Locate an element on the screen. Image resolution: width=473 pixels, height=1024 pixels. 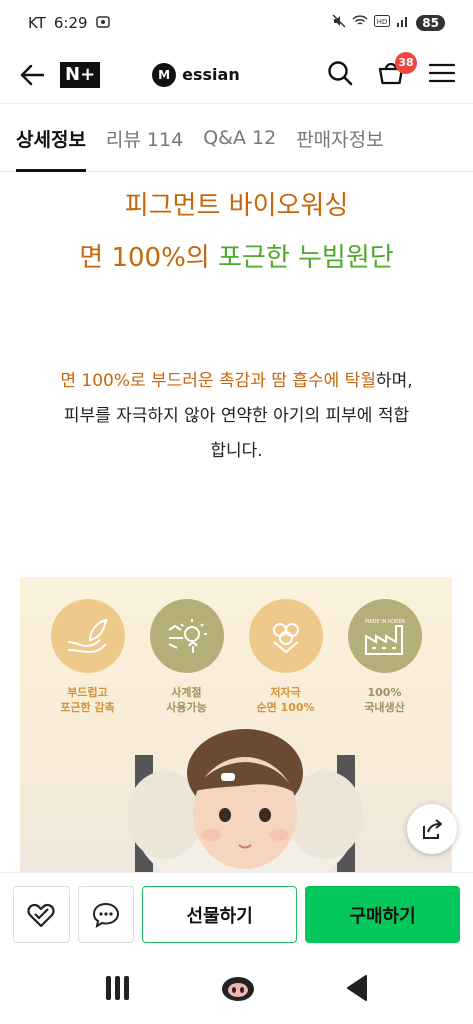
system-navigation-bar is located at coordinates (236, 990).